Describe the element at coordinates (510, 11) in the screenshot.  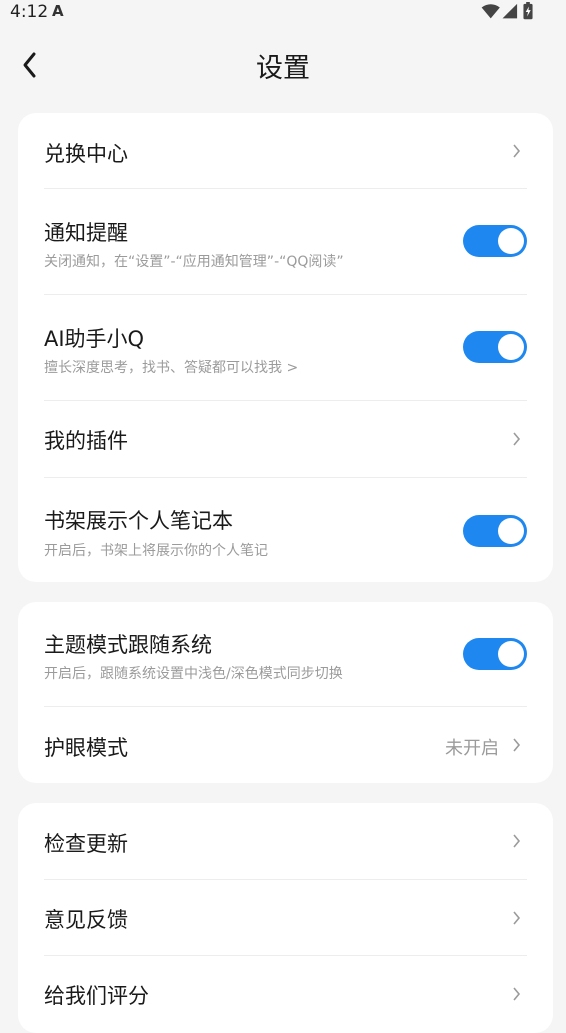
I see `signal-icon` at that location.